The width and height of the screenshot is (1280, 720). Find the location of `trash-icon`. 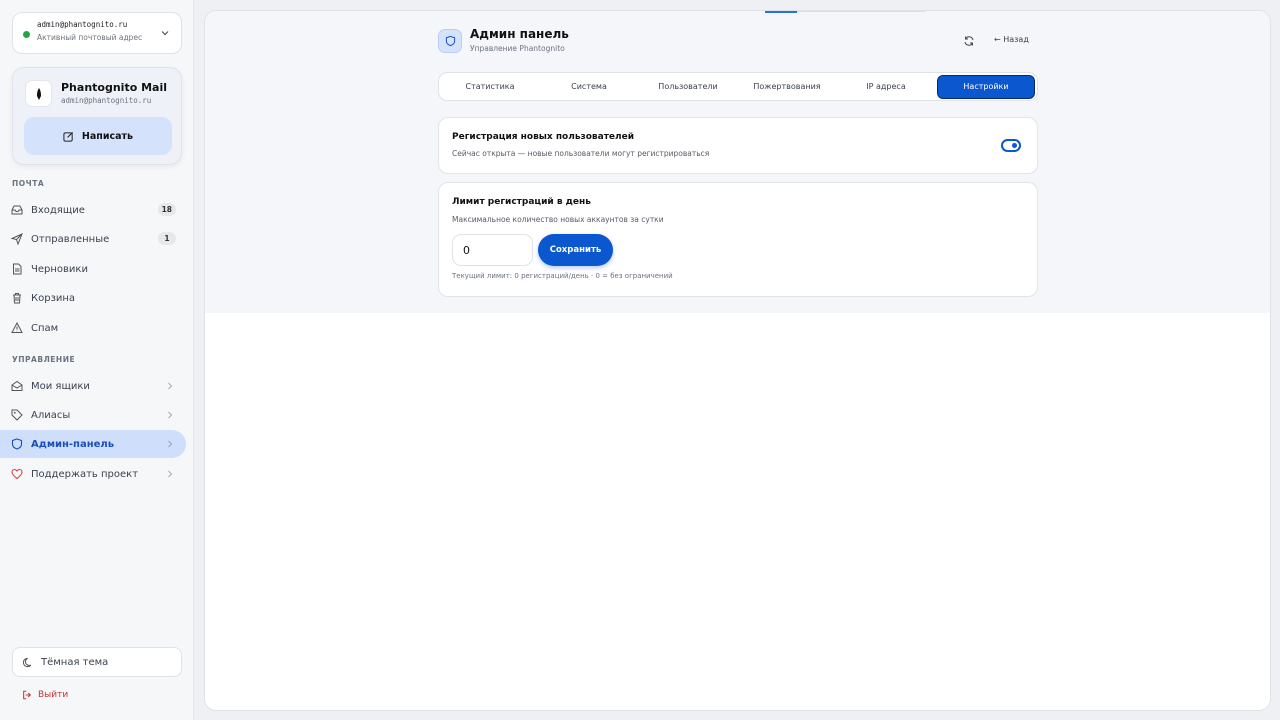

trash-icon is located at coordinates (17, 298).